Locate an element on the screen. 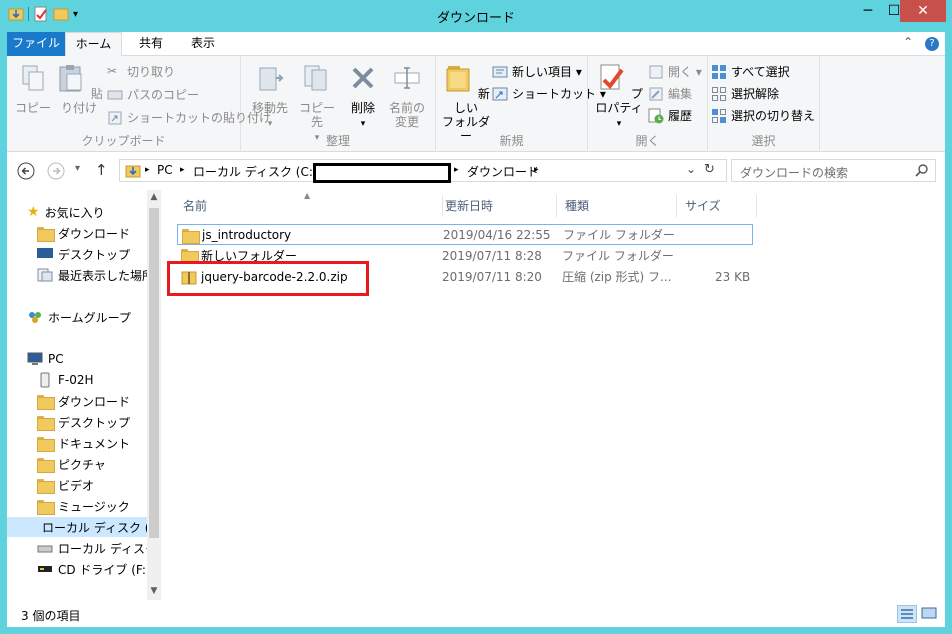  nav-pc-pictures: ピクチャ is located at coordinates (71, 464).